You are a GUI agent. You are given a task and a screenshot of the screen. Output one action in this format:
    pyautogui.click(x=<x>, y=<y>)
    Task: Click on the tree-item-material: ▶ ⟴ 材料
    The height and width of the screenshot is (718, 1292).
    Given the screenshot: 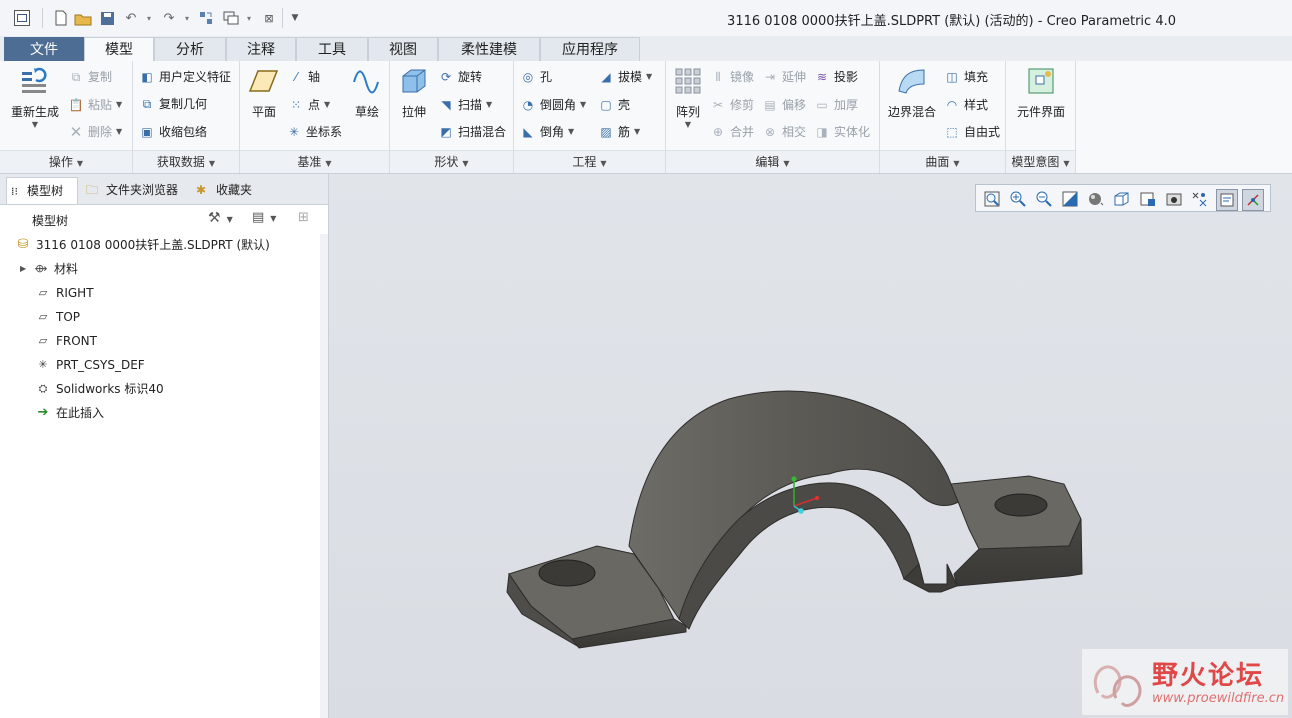 What is the action you would take?
    pyautogui.click(x=49, y=269)
    